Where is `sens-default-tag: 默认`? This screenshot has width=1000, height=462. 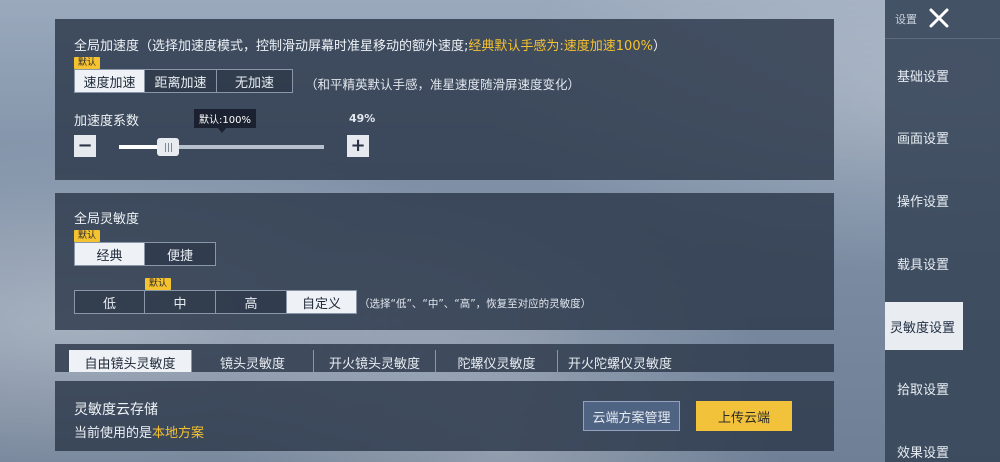
sens-default-tag: 默认 is located at coordinates (87, 236).